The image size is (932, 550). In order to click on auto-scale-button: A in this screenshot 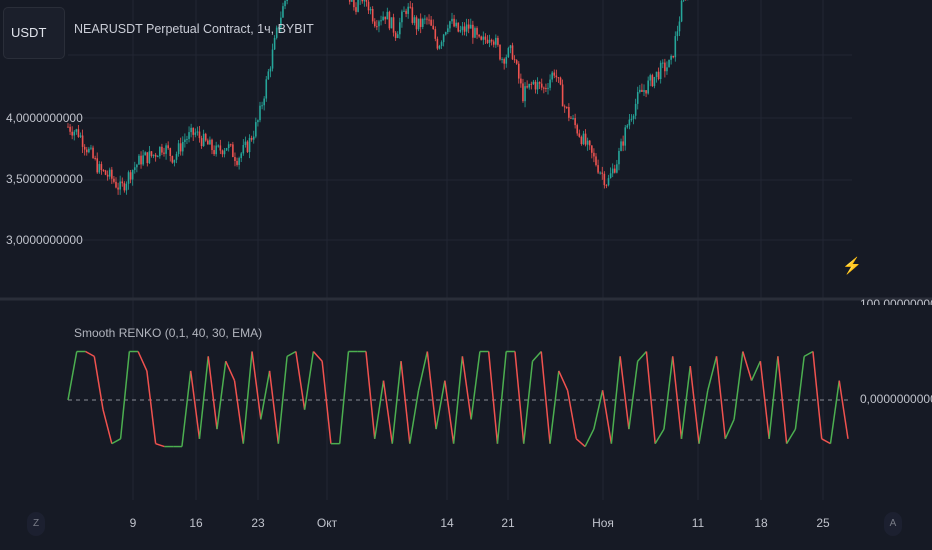, I will do `click(893, 524)`.